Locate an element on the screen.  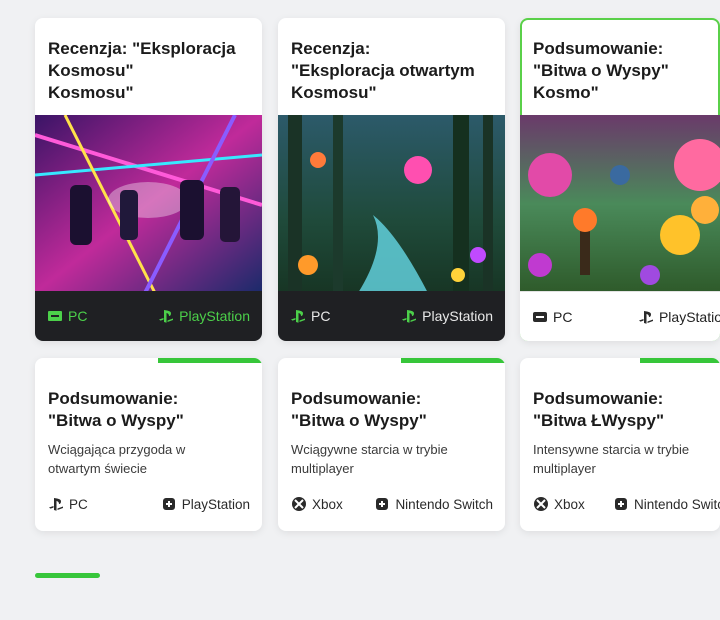
platform-bar: PC PlayStatio is located at coordinates (620, 316).